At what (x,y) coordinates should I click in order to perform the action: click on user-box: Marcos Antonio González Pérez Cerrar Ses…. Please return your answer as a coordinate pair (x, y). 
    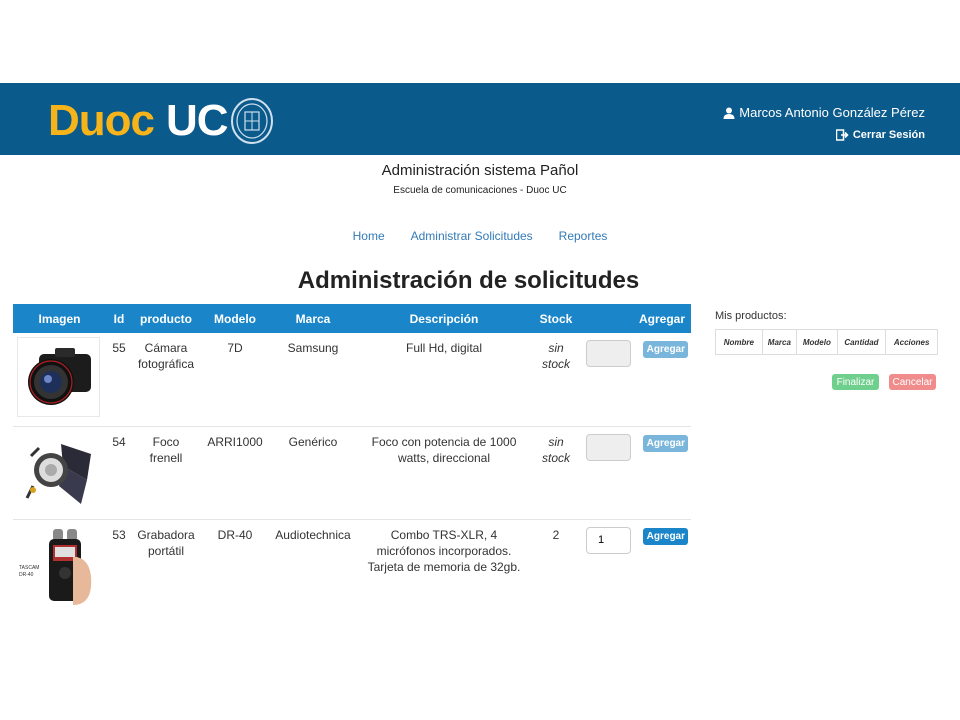
    Looking at the image, I should click on (824, 123).